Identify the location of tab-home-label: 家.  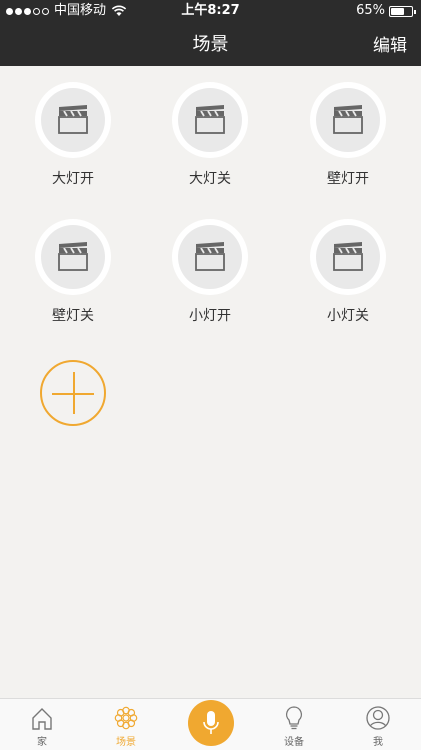
(42, 742).